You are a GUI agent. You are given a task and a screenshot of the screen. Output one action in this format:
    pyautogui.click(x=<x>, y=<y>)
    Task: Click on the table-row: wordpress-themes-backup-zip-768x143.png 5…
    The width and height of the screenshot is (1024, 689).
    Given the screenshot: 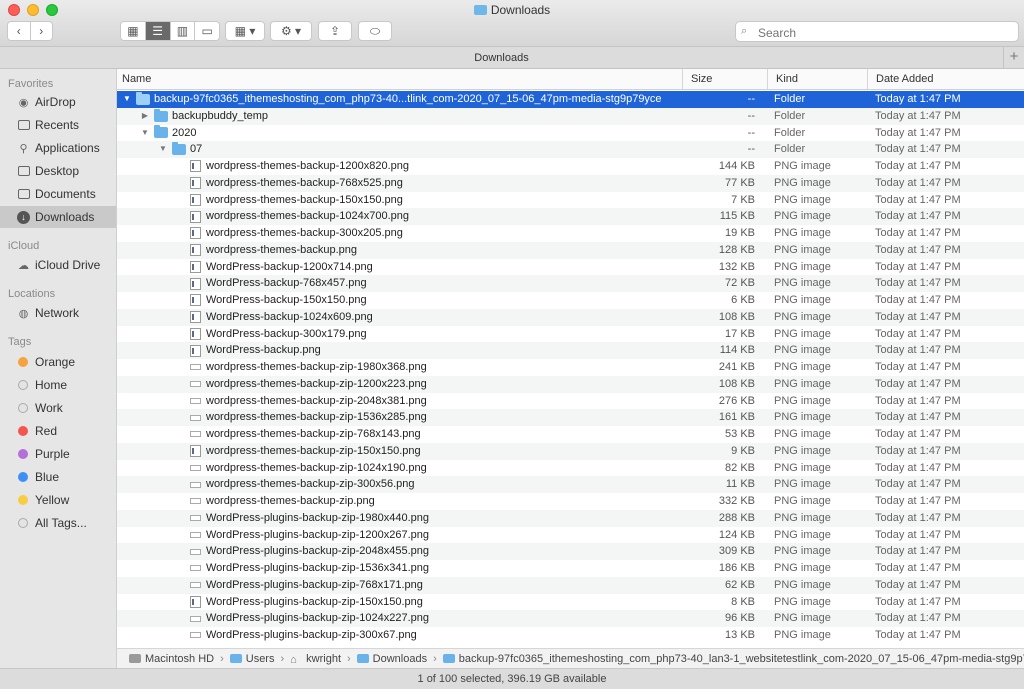 What is the action you would take?
    pyautogui.click(x=570, y=434)
    